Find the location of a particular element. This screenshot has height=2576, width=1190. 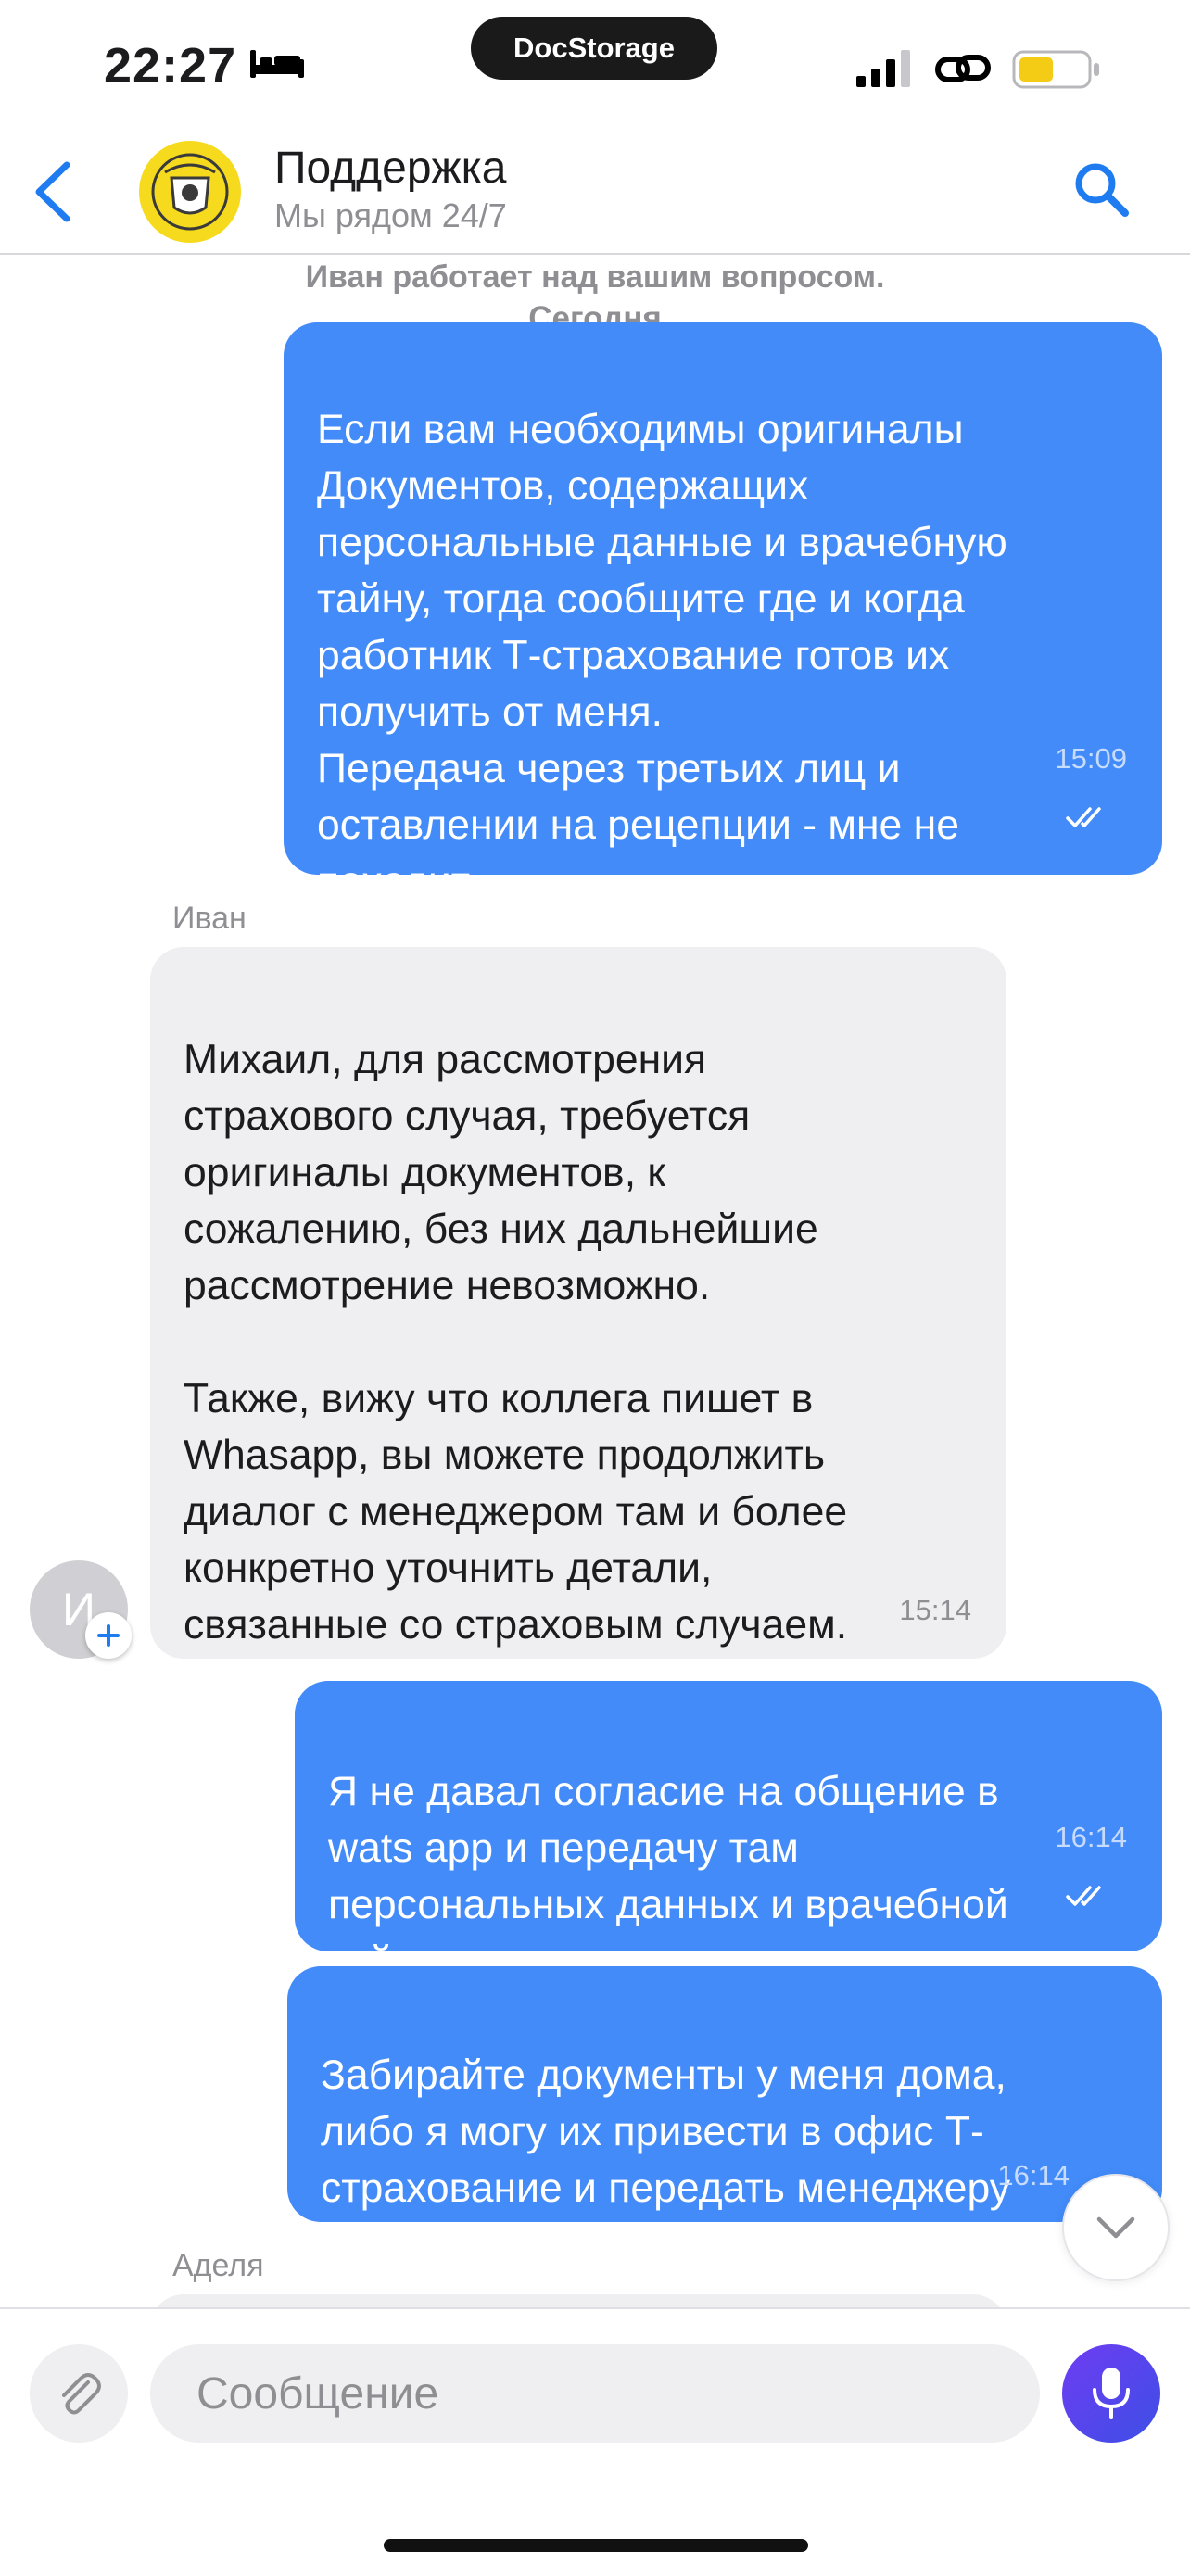

tinkoff-logo is located at coordinates (190, 192).